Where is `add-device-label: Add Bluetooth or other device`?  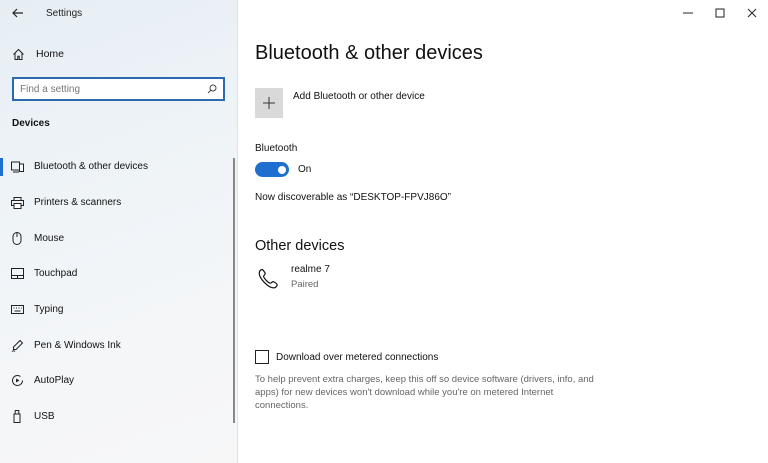
add-device-label: Add Bluetooth or other device is located at coordinates (359, 96).